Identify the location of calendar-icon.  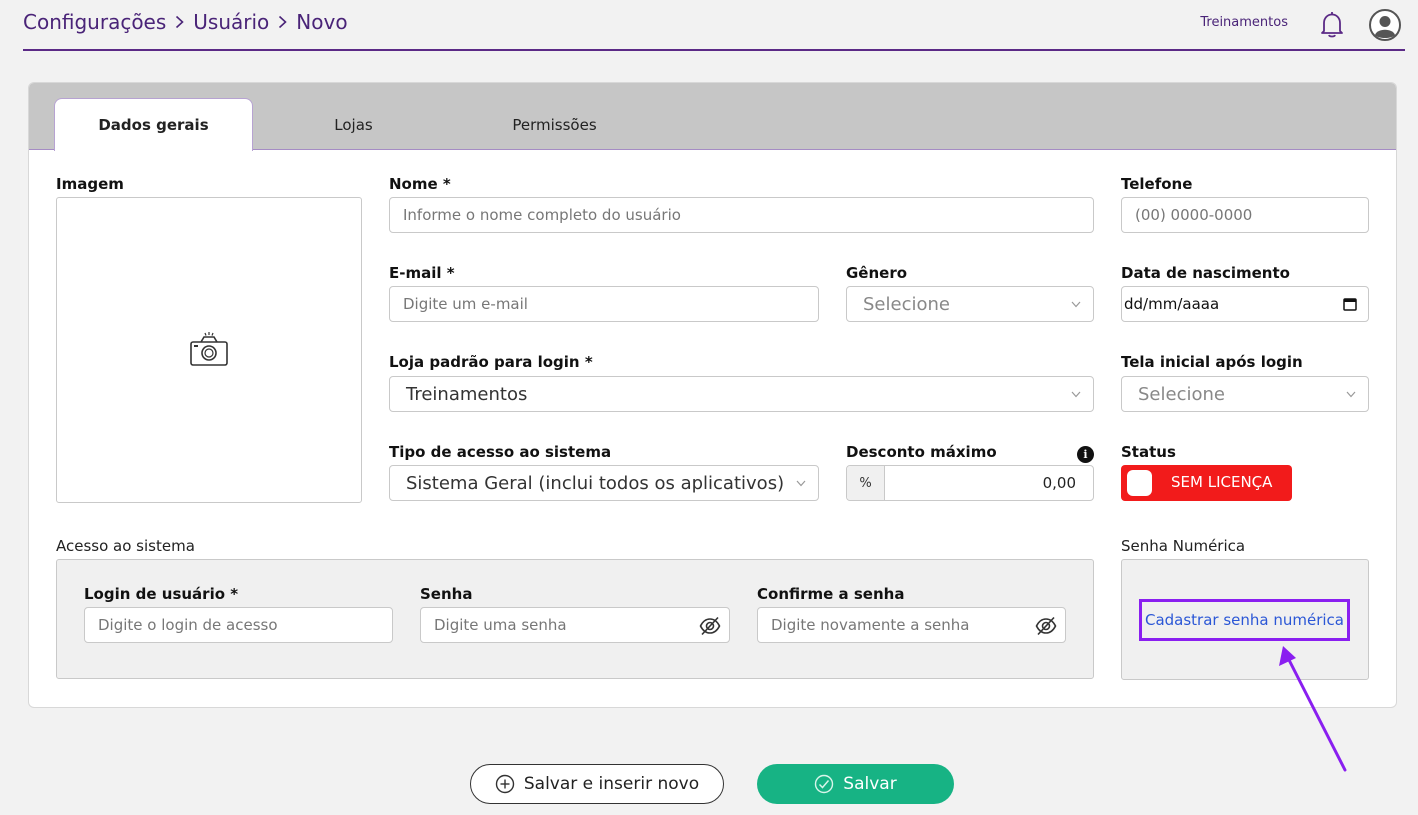
(1350, 306).